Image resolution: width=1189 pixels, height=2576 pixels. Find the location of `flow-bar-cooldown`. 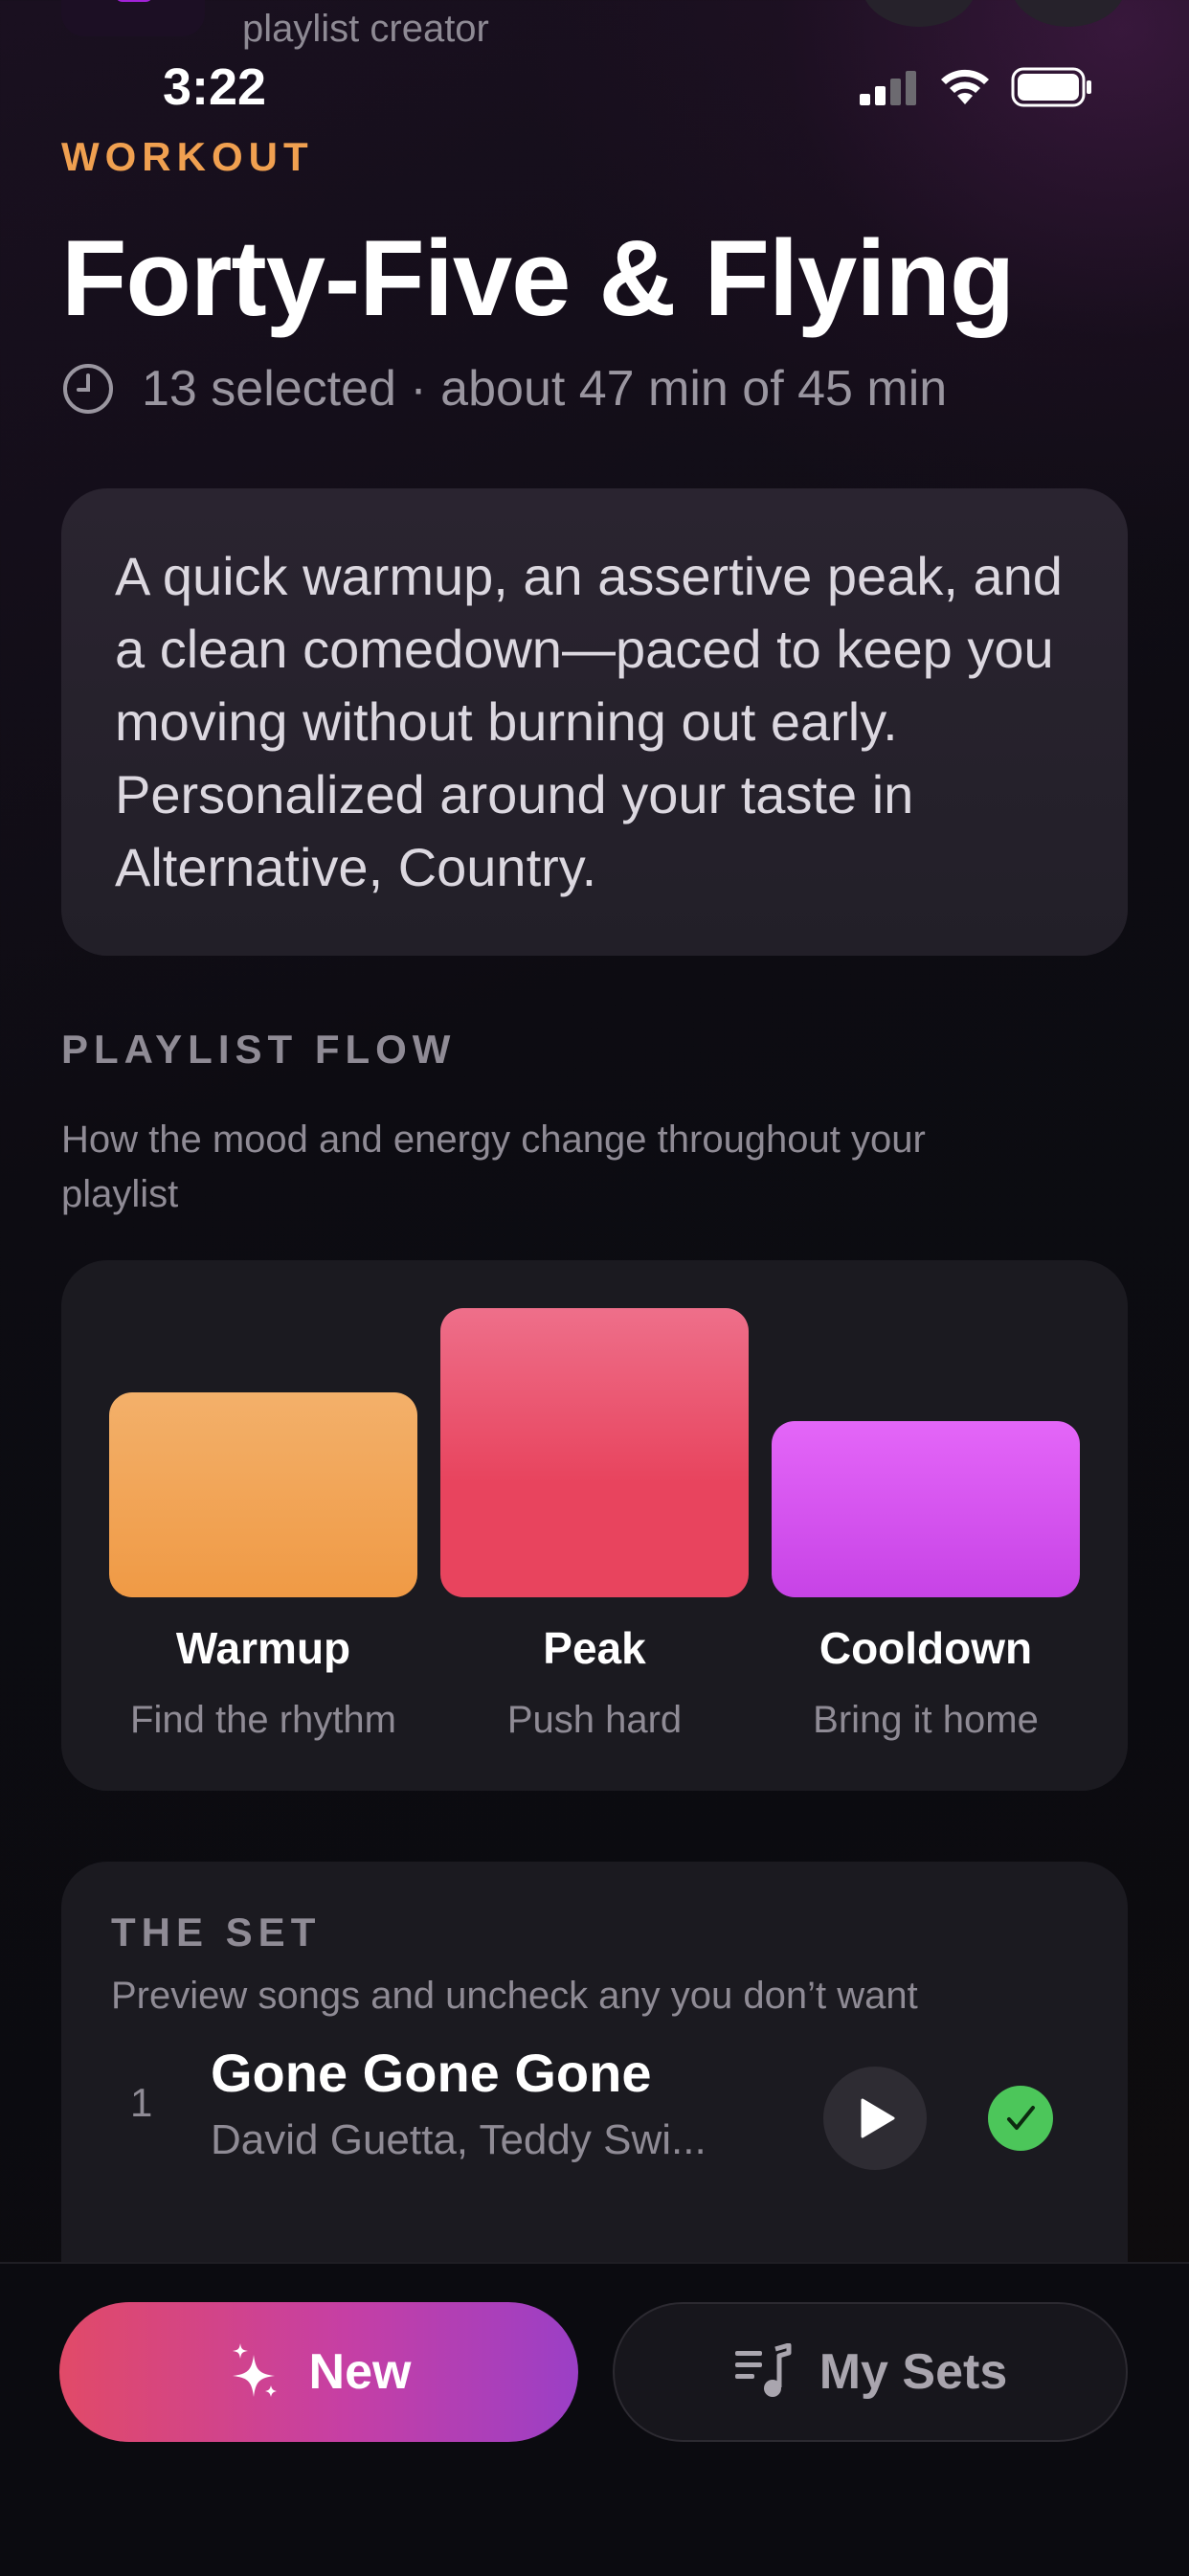

flow-bar-cooldown is located at coordinates (926, 1509).